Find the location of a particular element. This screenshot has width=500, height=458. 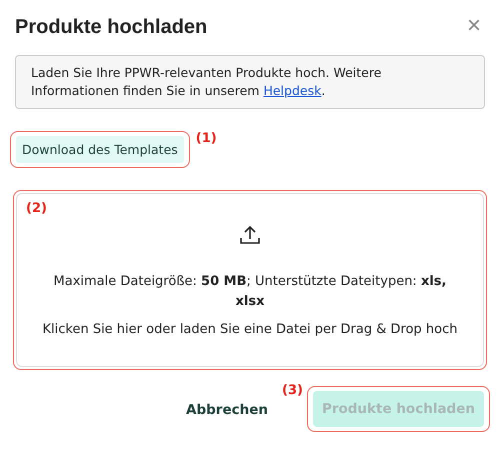

cancel-button: Abbrechen is located at coordinates (227, 410).